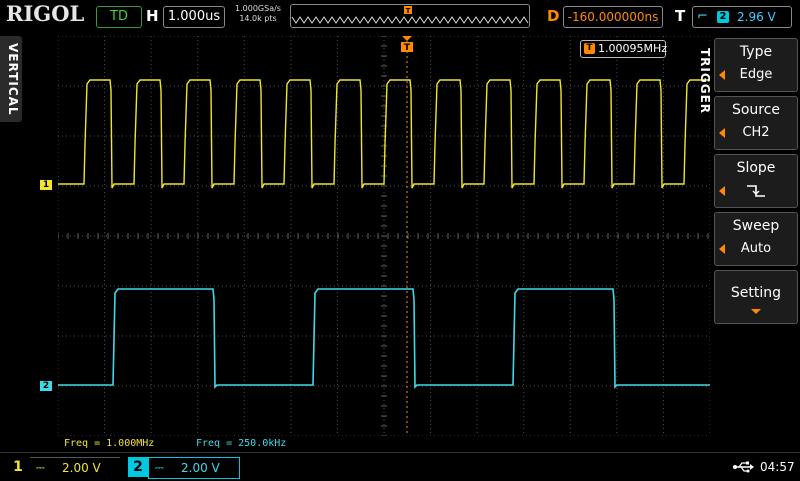 Image resolution: width=800 pixels, height=481 pixels. I want to click on trigger-menu-title: TRIGGER, so click(705, 81).